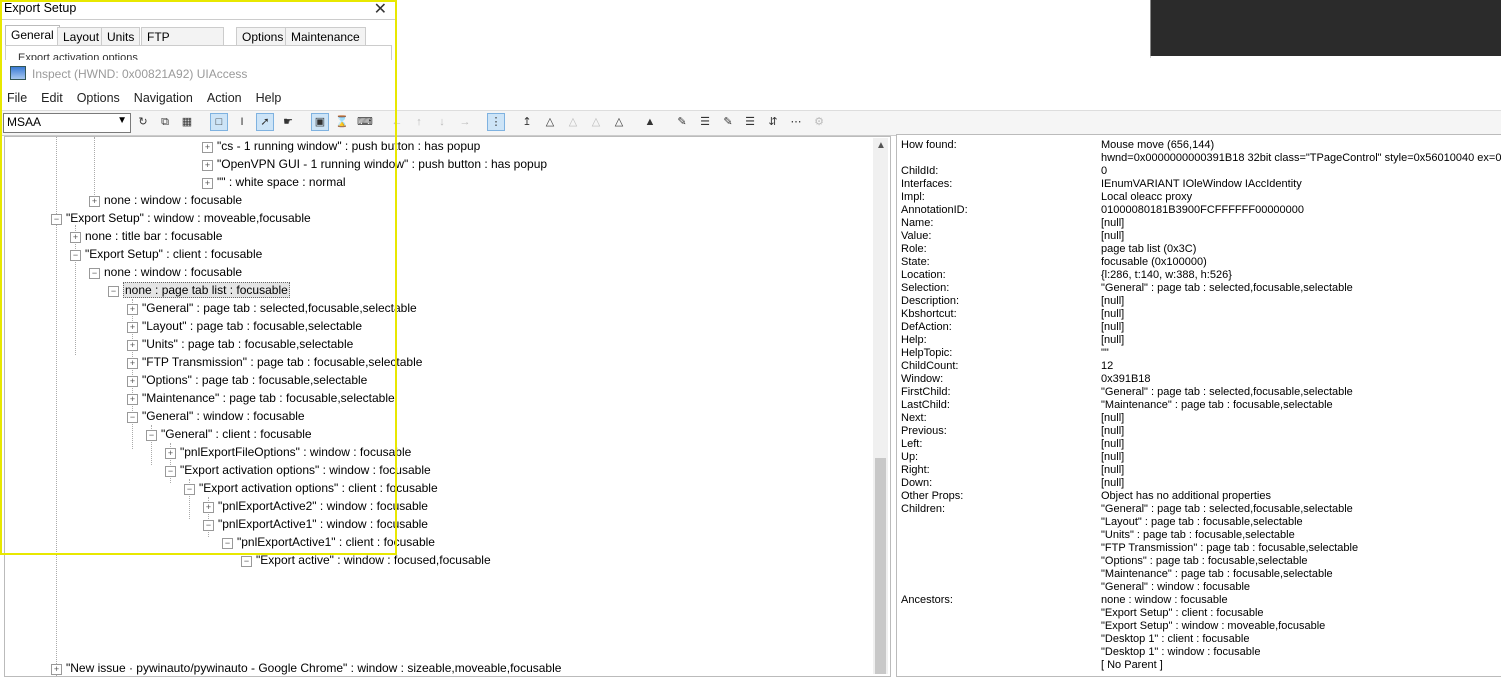 This screenshot has width=1501, height=677. What do you see at coordinates (1154, 262) in the screenshot?
I see `property-value: focusable (0x100000)` at bounding box center [1154, 262].